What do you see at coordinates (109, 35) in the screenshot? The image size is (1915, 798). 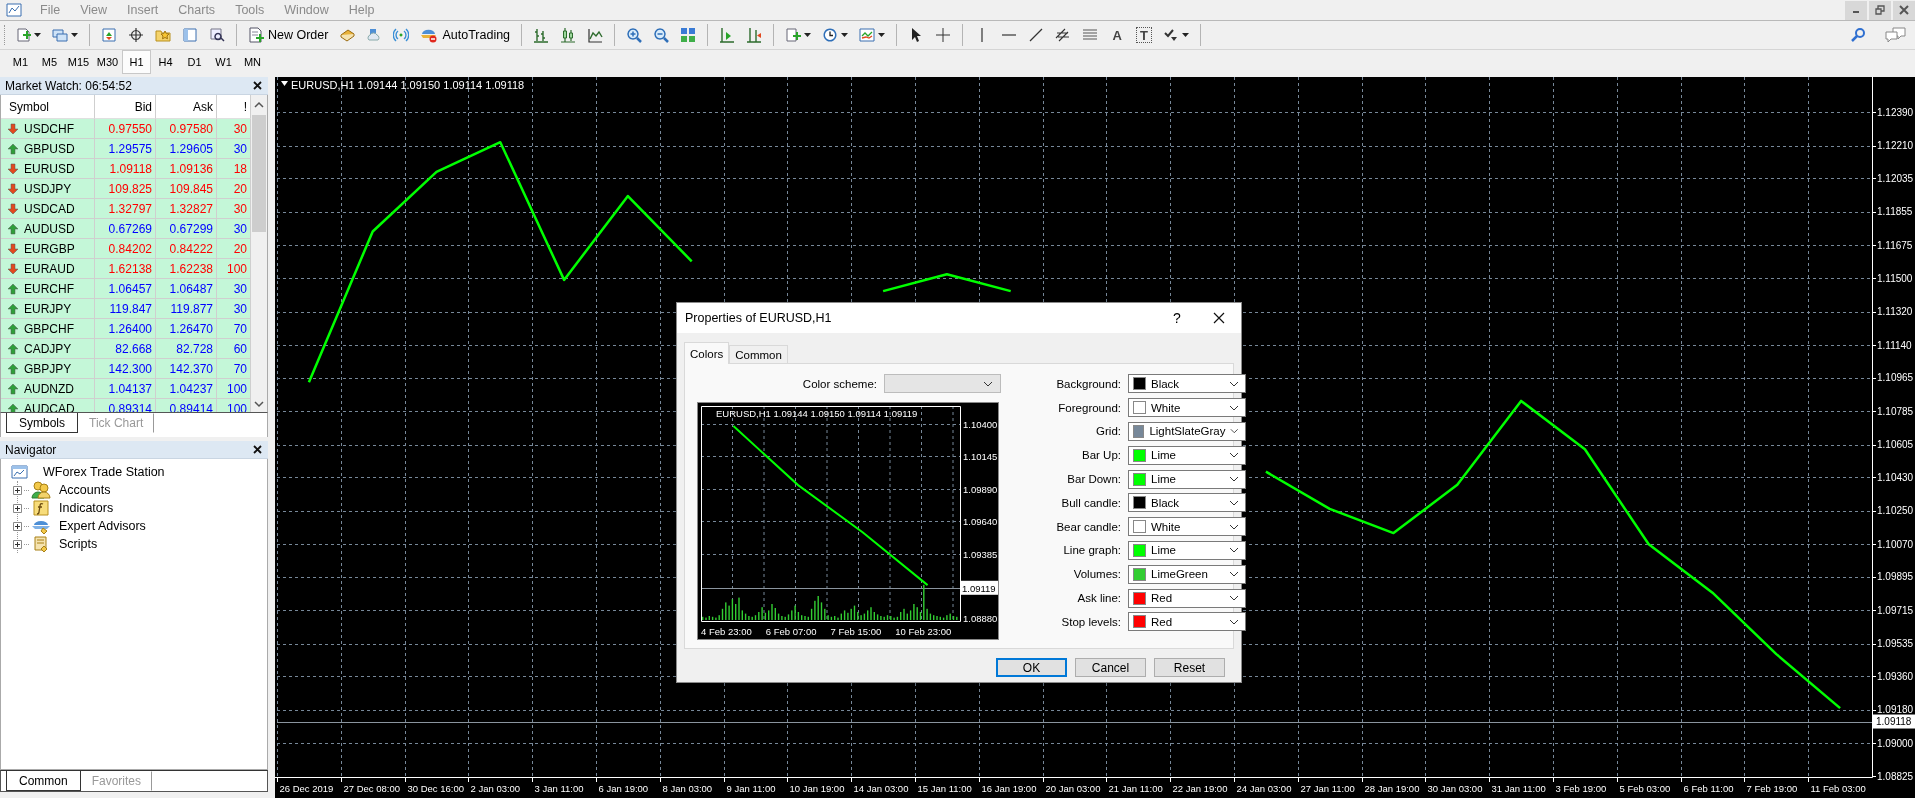 I see `arrows-icon` at bounding box center [109, 35].